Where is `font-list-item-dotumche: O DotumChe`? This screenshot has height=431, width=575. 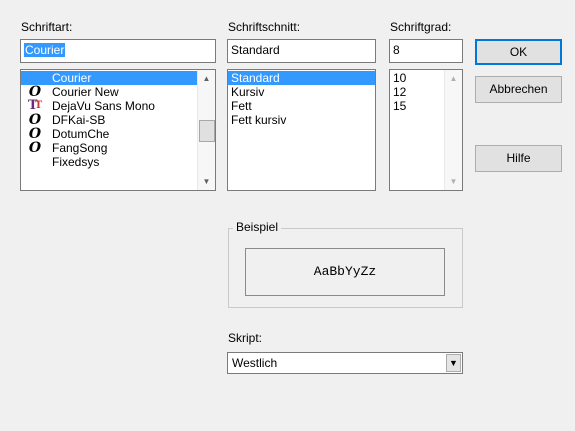
font-list-item-dotumche: O DotumChe is located at coordinates (118, 134).